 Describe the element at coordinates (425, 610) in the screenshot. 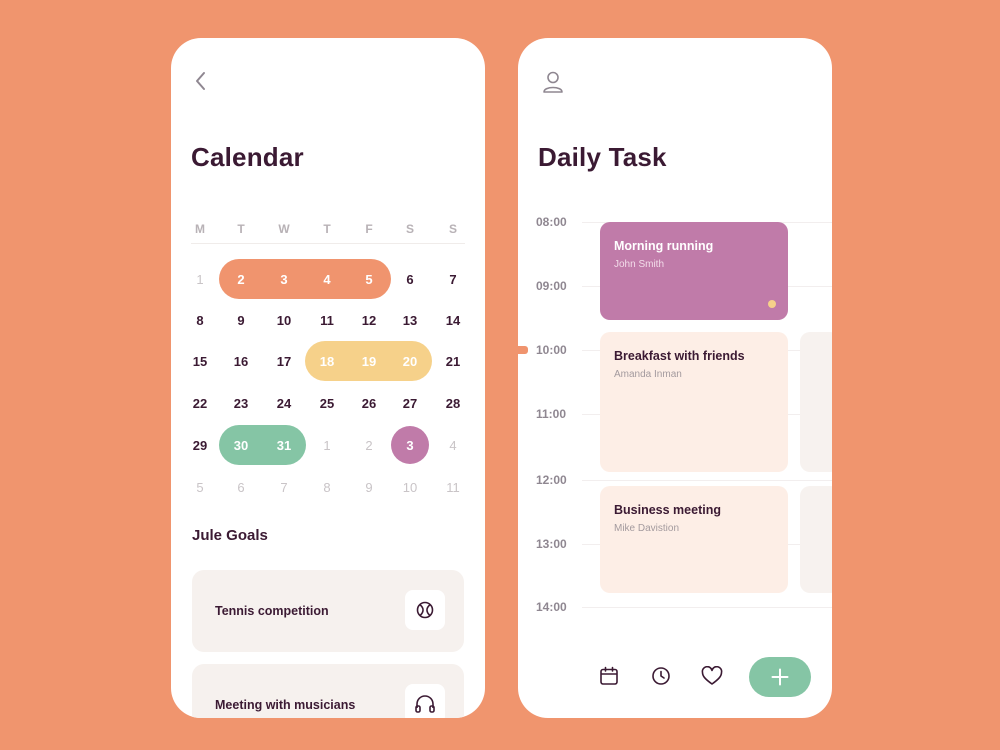

I see `tennis-ball-icon` at that location.